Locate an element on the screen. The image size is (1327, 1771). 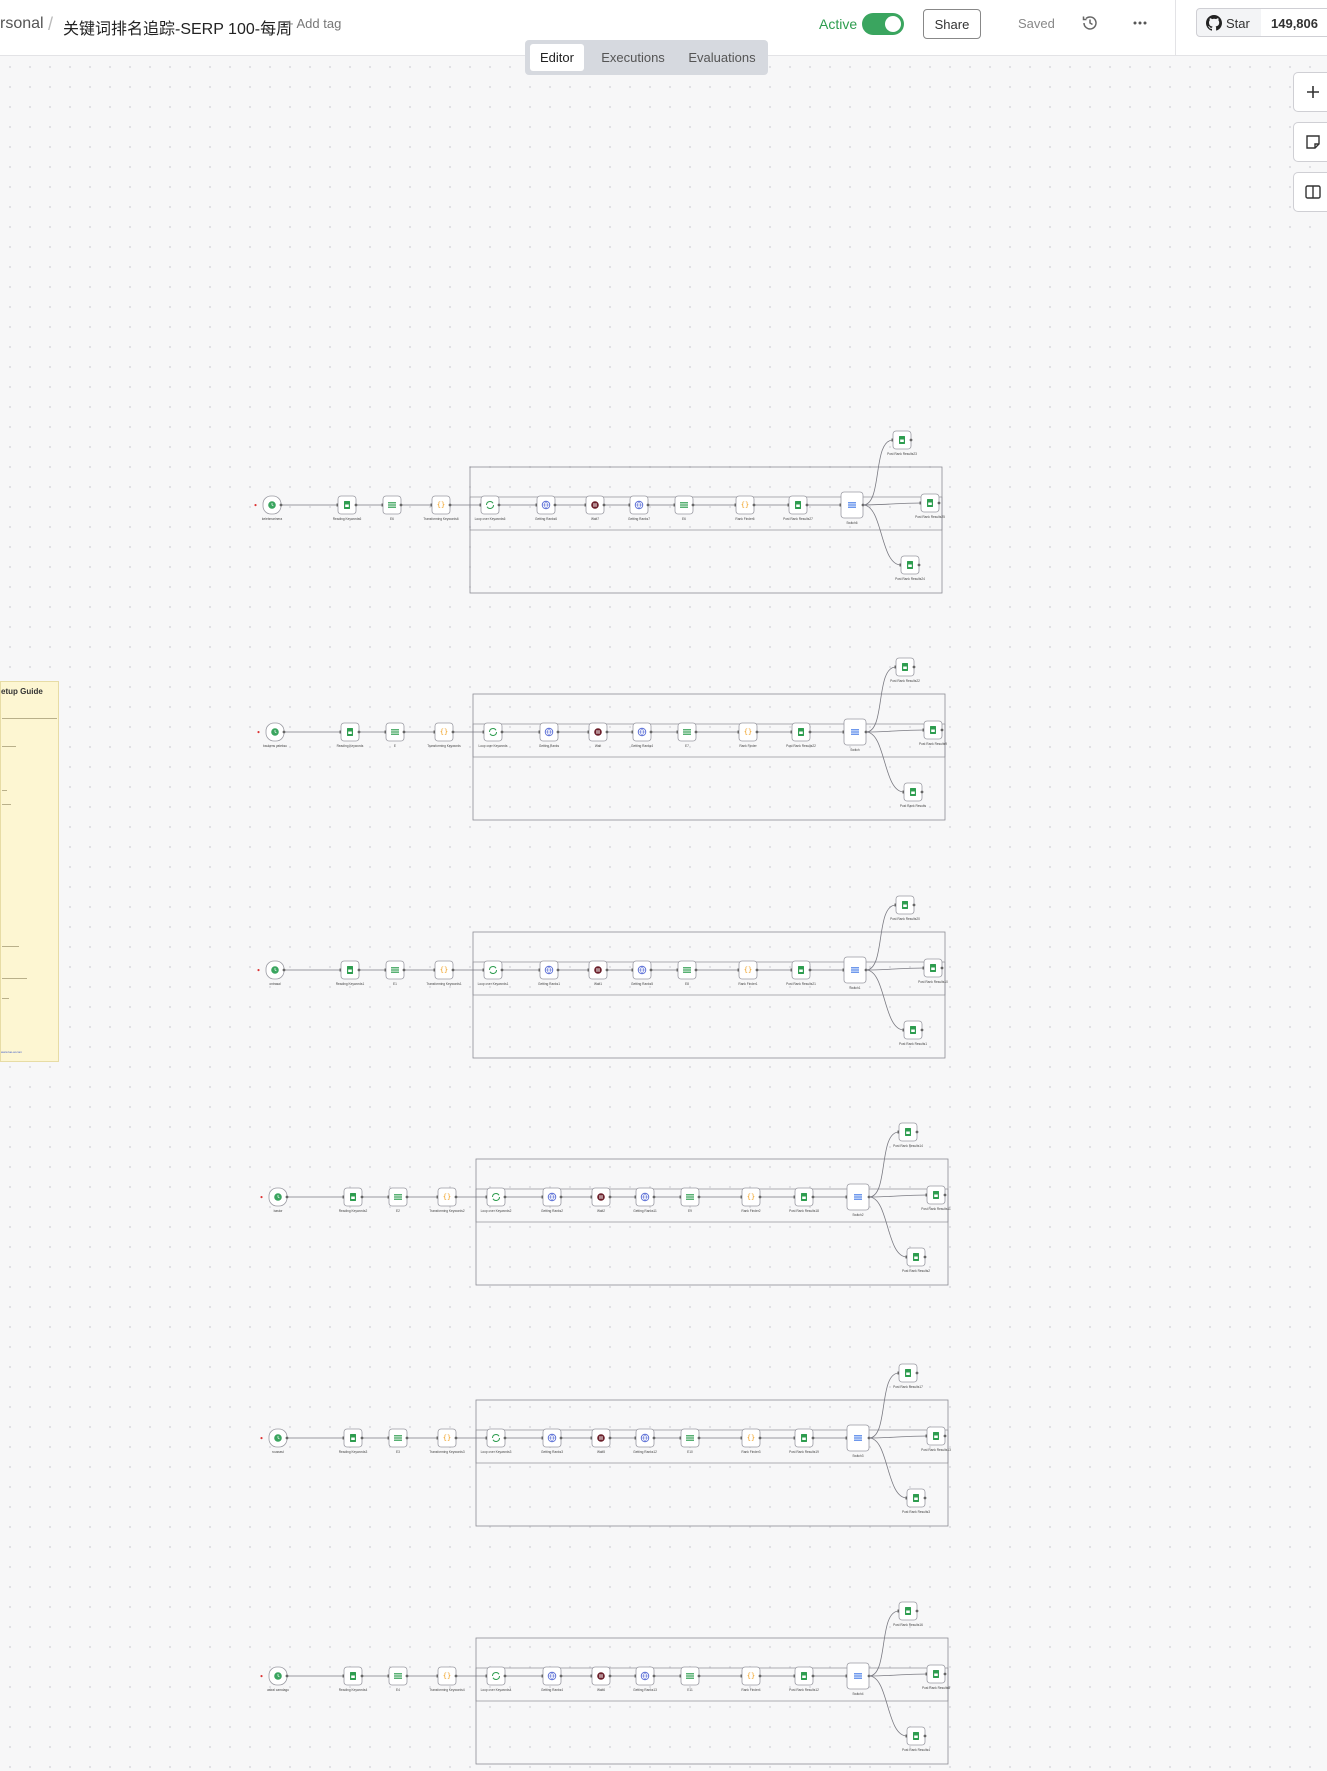
workflow-node: Loop over Keywords2 is located at coordinates (496, 1200).